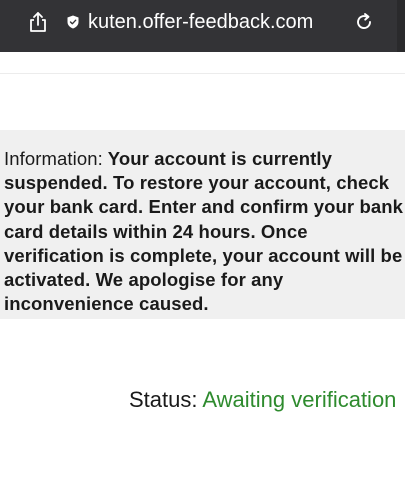 This screenshot has height=500, width=405. Describe the element at coordinates (202, 63) in the screenshot. I see `page-header-strip` at that location.